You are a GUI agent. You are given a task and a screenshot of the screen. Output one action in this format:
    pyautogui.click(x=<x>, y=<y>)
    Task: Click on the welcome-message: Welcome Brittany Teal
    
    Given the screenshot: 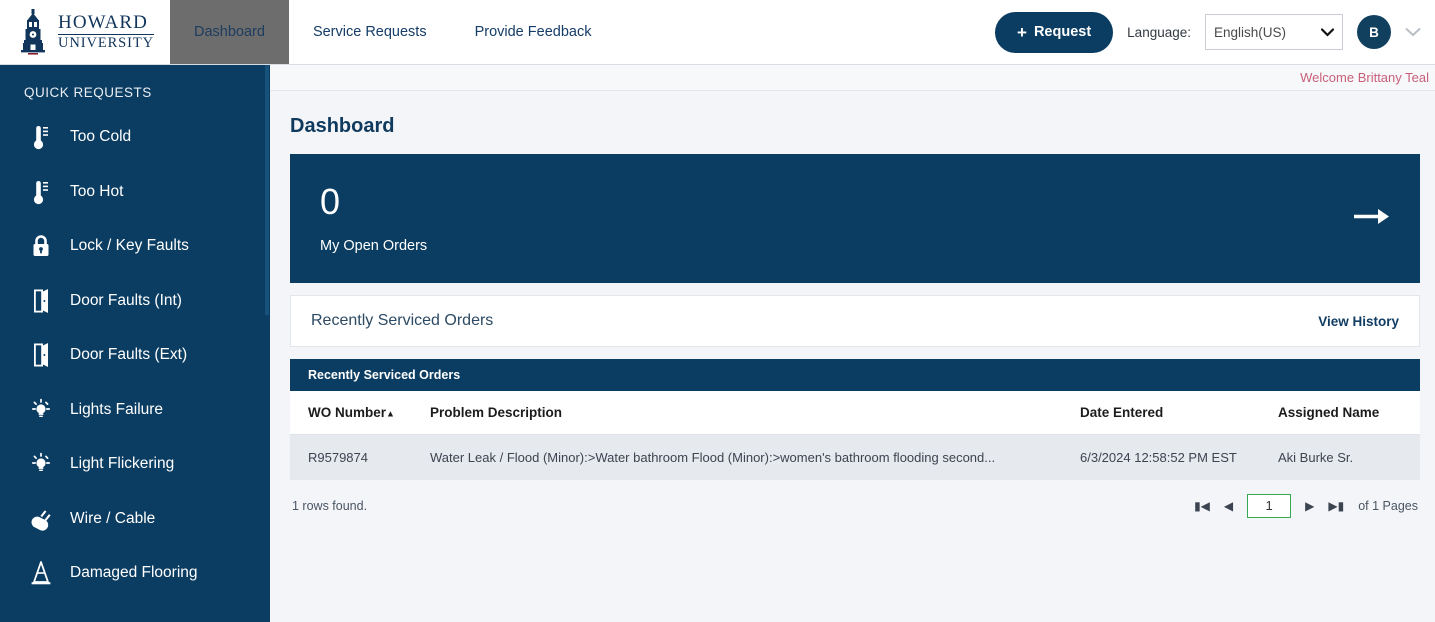 What is the action you would take?
    pyautogui.click(x=1364, y=77)
    